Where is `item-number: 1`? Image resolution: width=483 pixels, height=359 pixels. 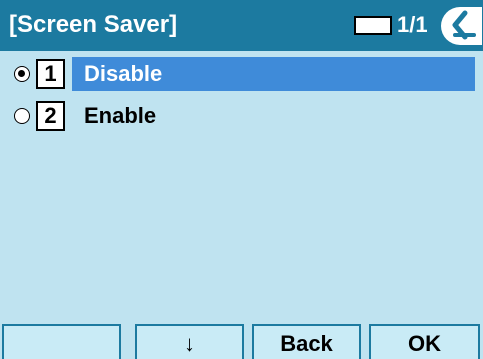
item-number: 1 is located at coordinates (50, 74).